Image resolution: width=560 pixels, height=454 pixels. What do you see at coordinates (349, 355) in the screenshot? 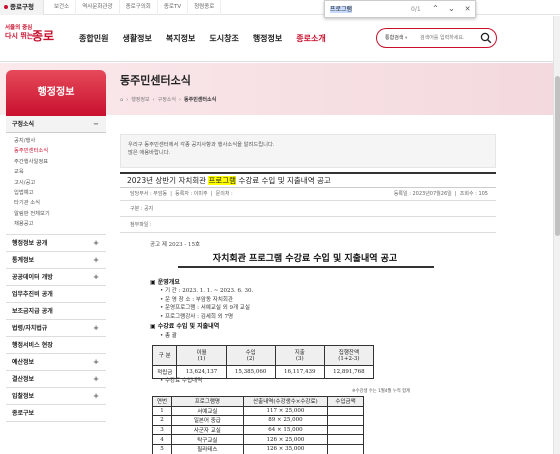
I see `summary-header-cell: 집행잔액 (1+2-3)` at bounding box center [349, 355].